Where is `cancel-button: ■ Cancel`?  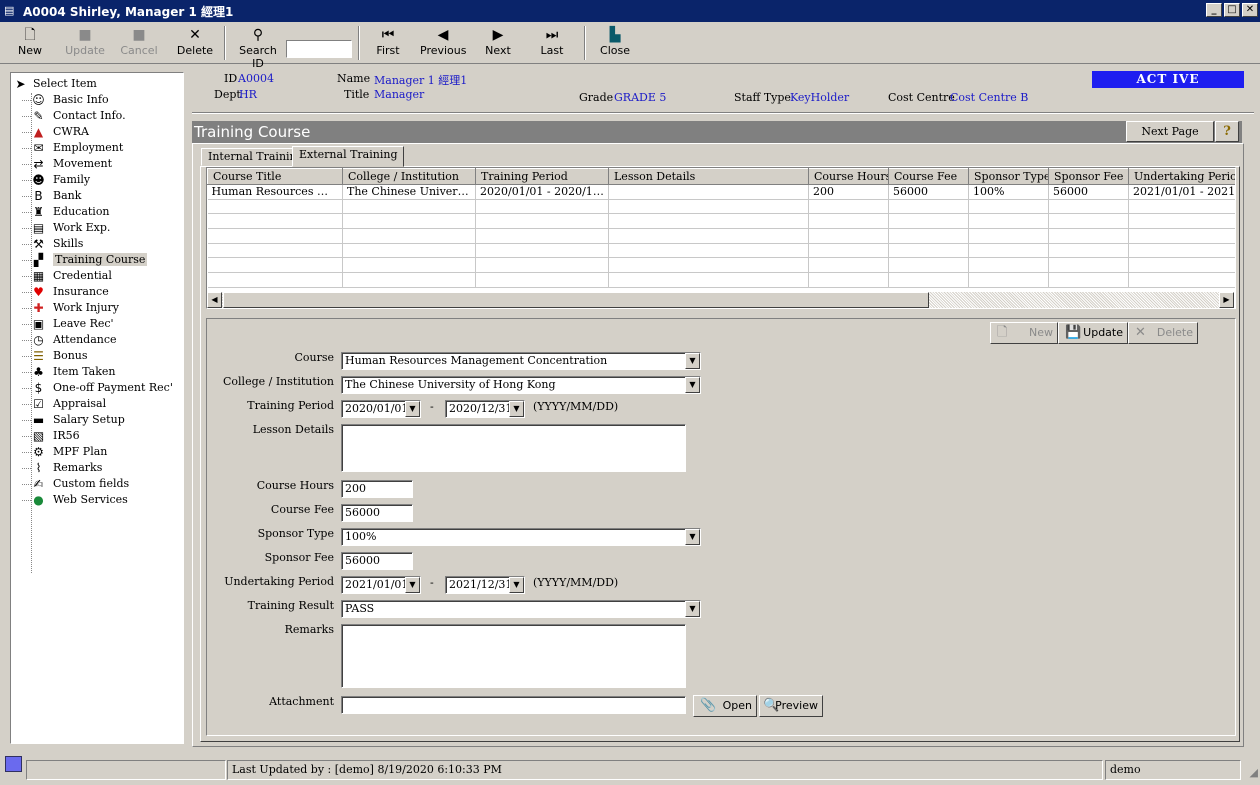 cancel-button: ■ Cancel is located at coordinates (139, 41).